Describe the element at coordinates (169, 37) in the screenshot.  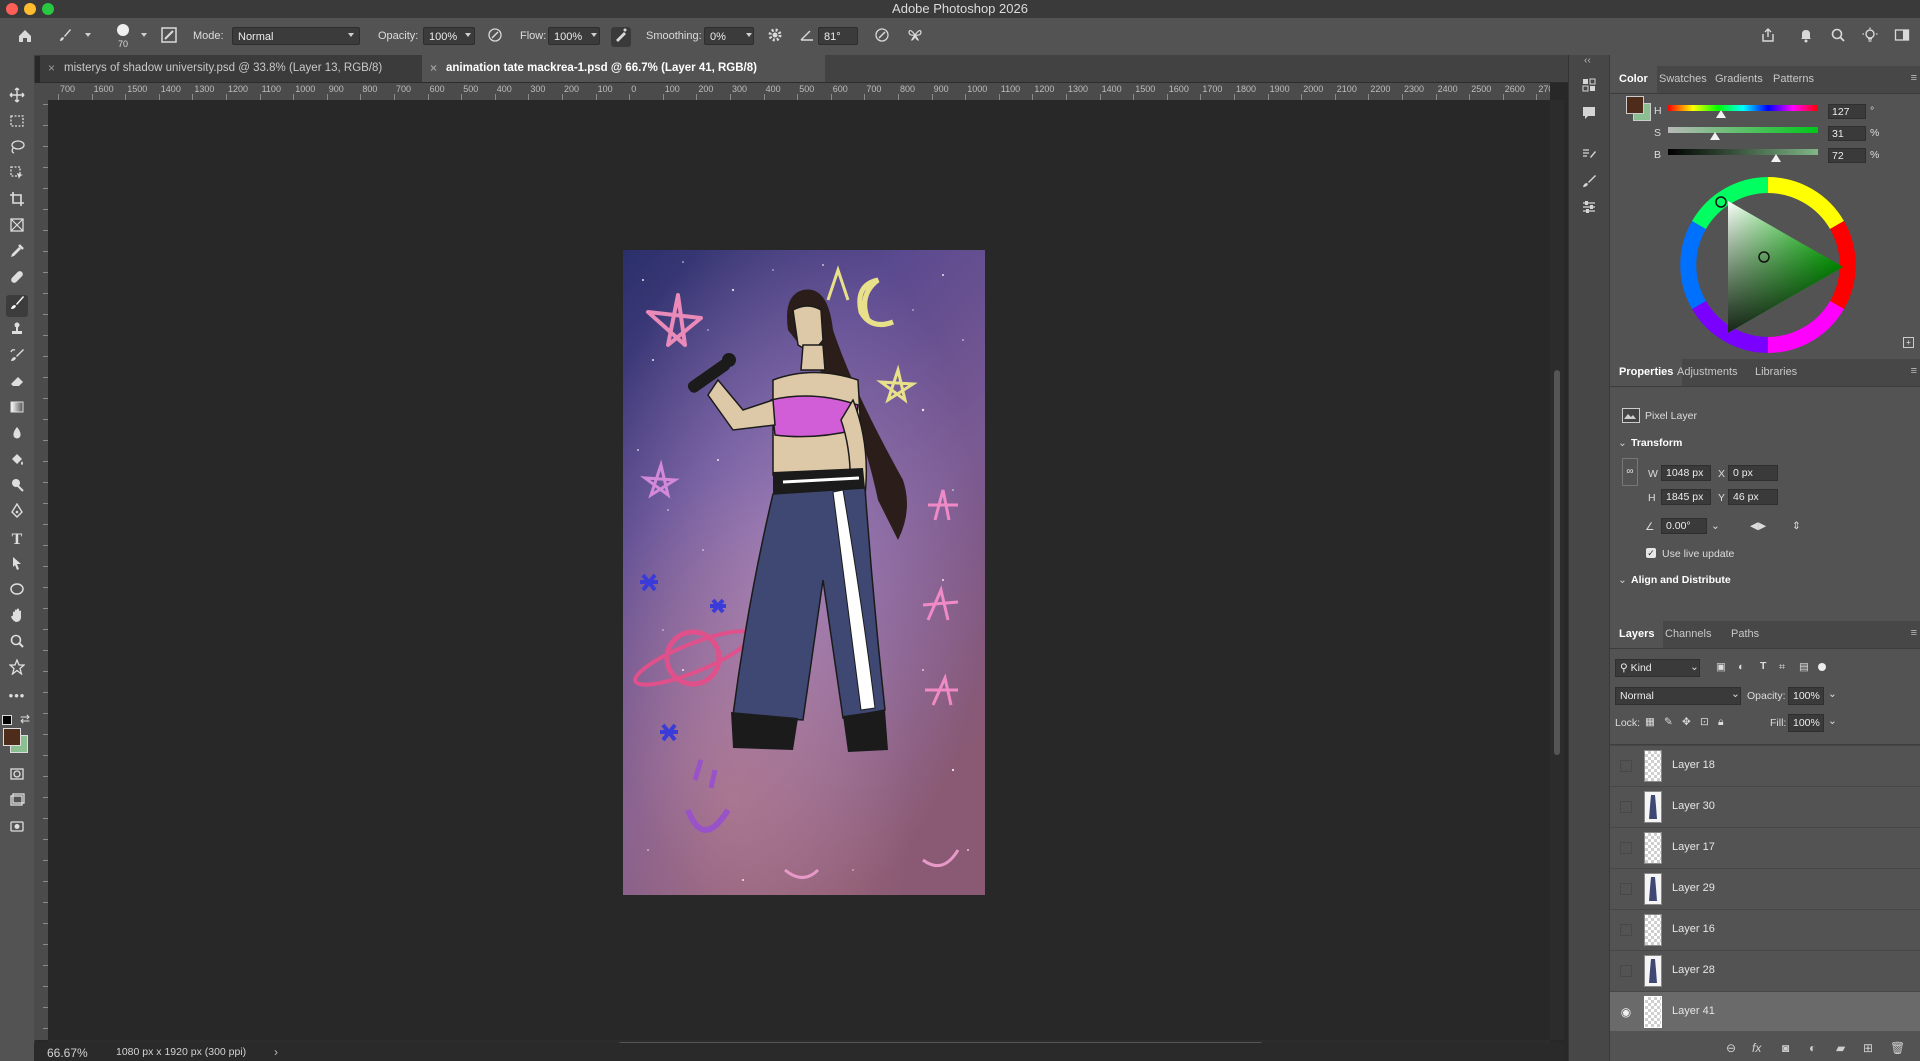
I see `brush-settings-panel-icon` at that location.